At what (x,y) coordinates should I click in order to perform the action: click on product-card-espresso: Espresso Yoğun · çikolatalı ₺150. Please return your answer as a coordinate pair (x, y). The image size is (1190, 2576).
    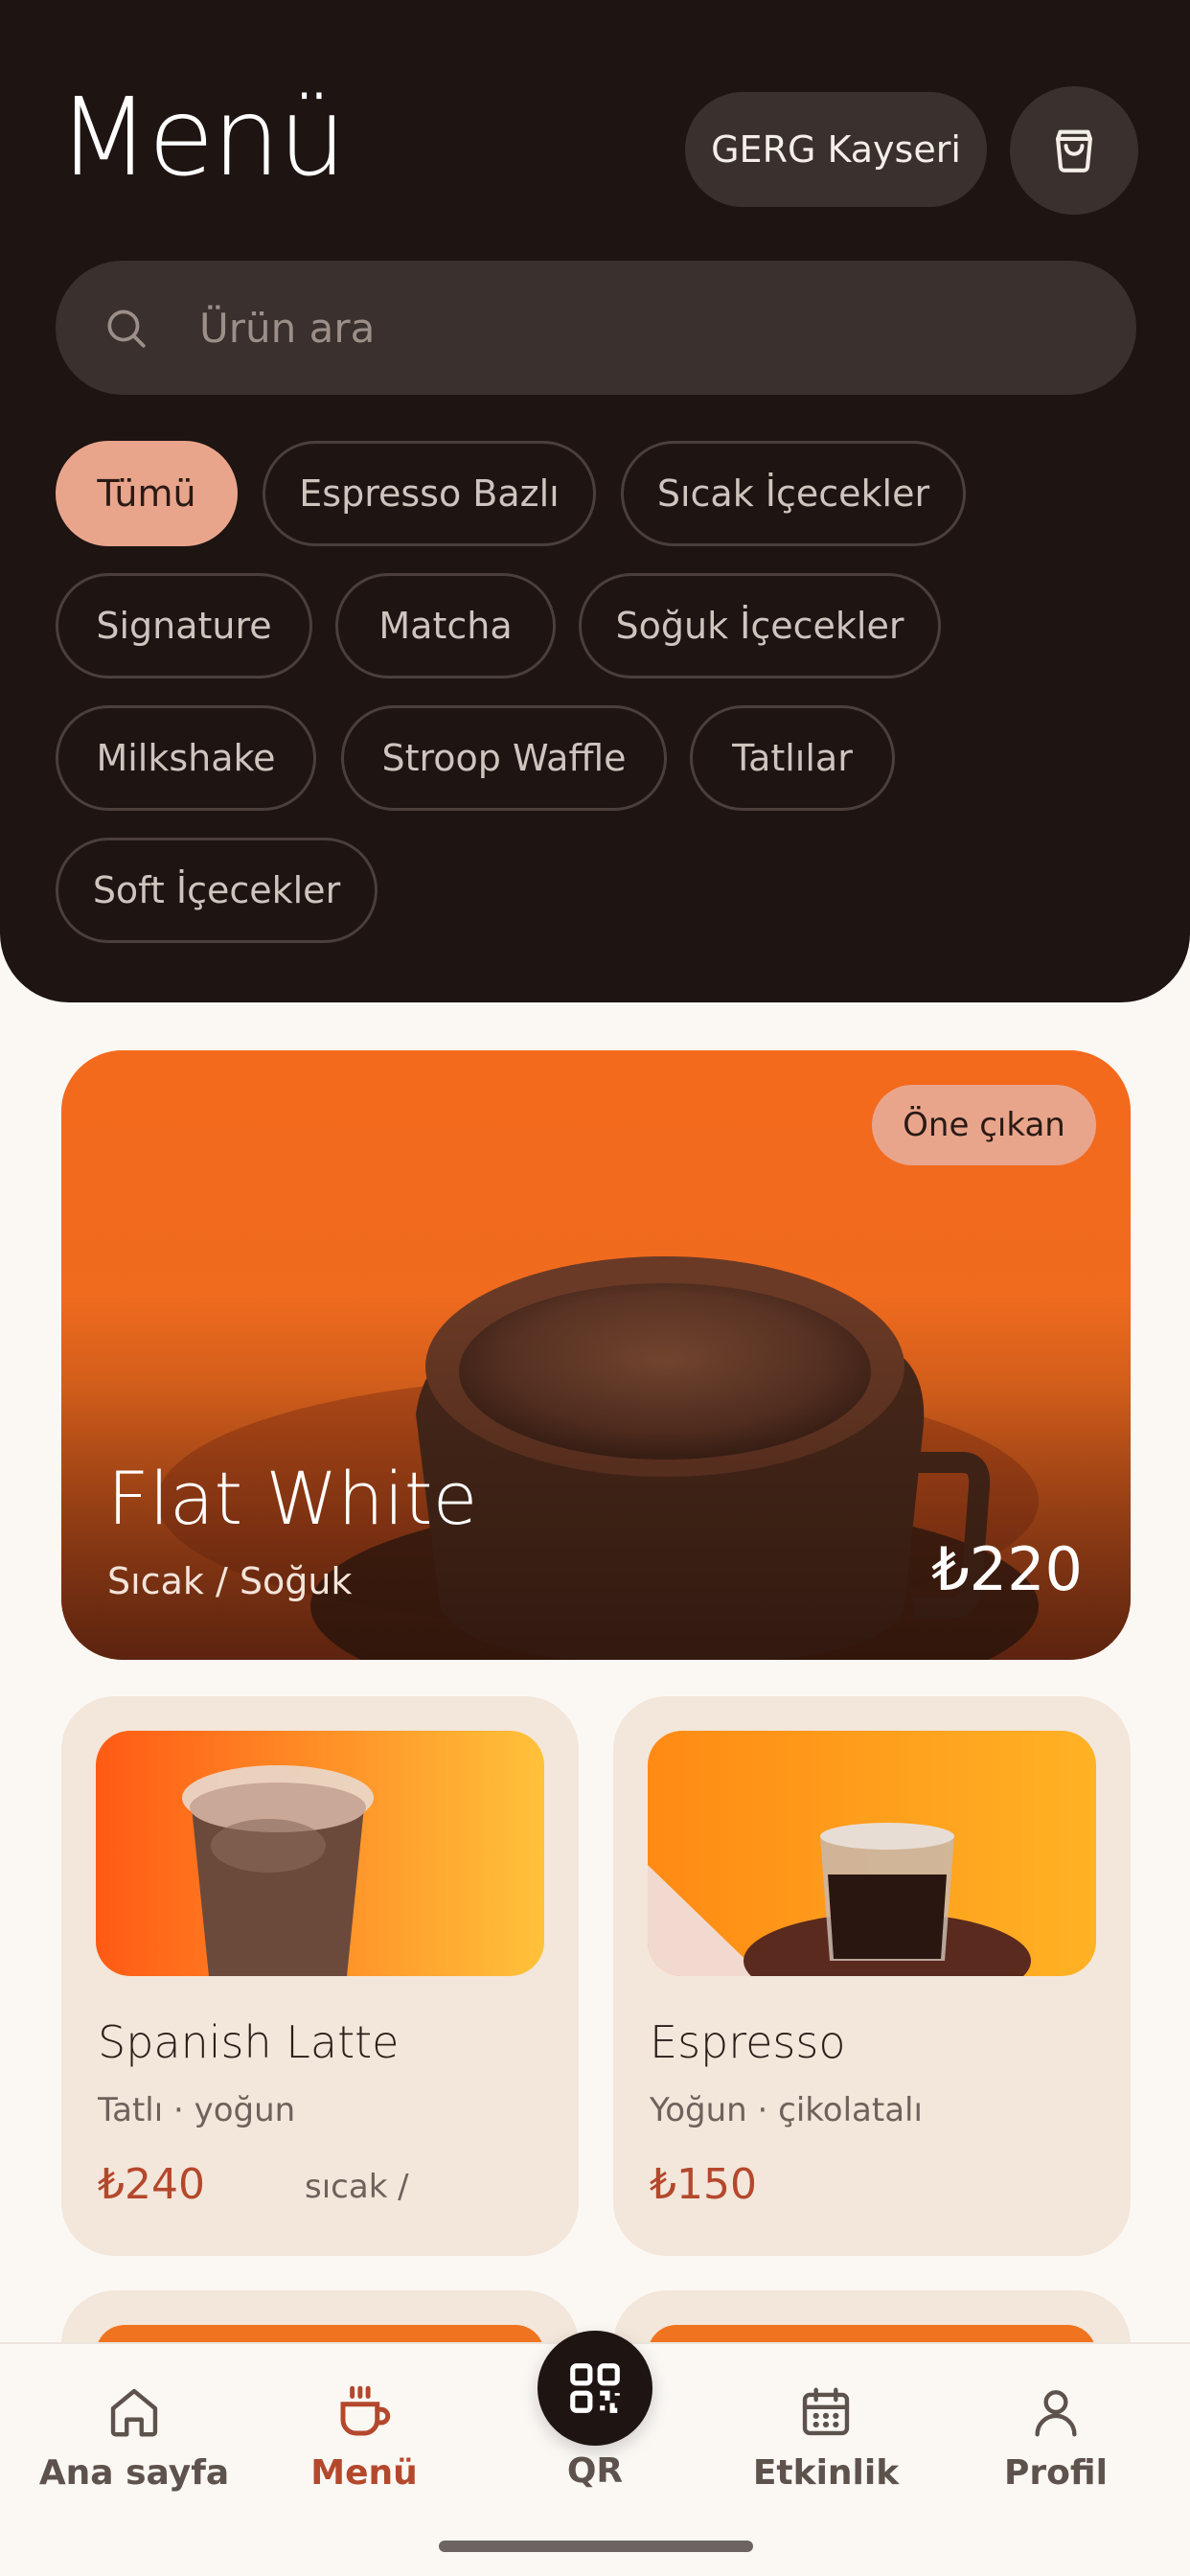
    Looking at the image, I should click on (872, 1976).